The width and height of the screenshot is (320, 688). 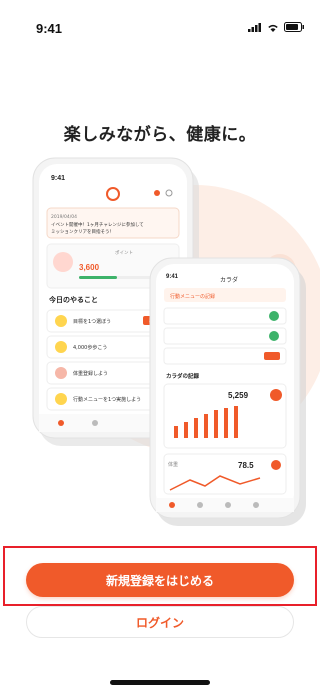 What do you see at coordinates (173, 464) in the screenshot?
I see `phone2-weight-label: 体重` at bounding box center [173, 464].